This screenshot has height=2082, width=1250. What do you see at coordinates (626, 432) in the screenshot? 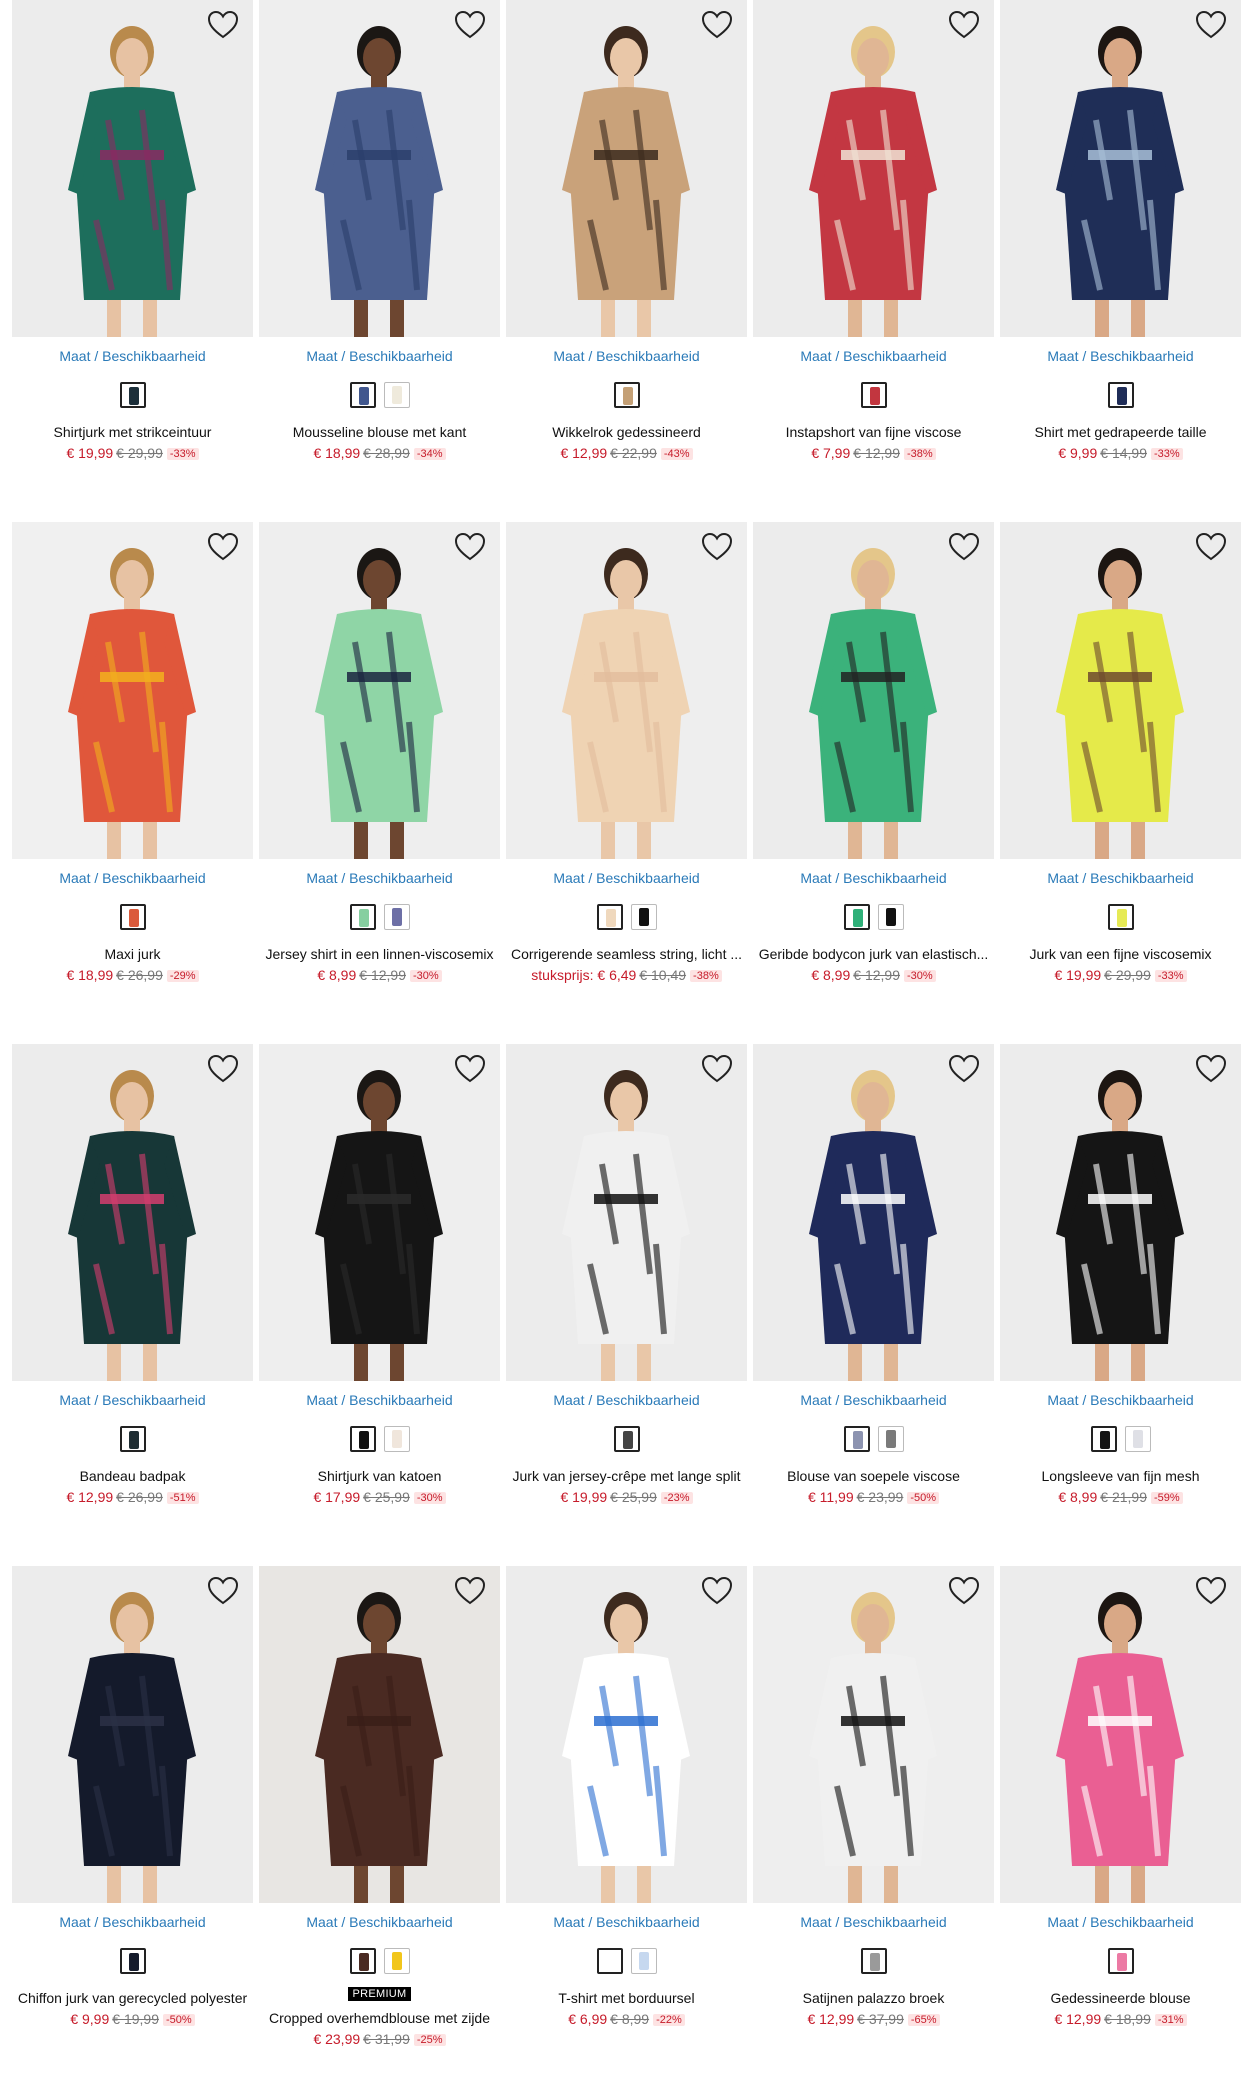
I see `product-name: Wikkelrok gedessineerd` at bounding box center [626, 432].